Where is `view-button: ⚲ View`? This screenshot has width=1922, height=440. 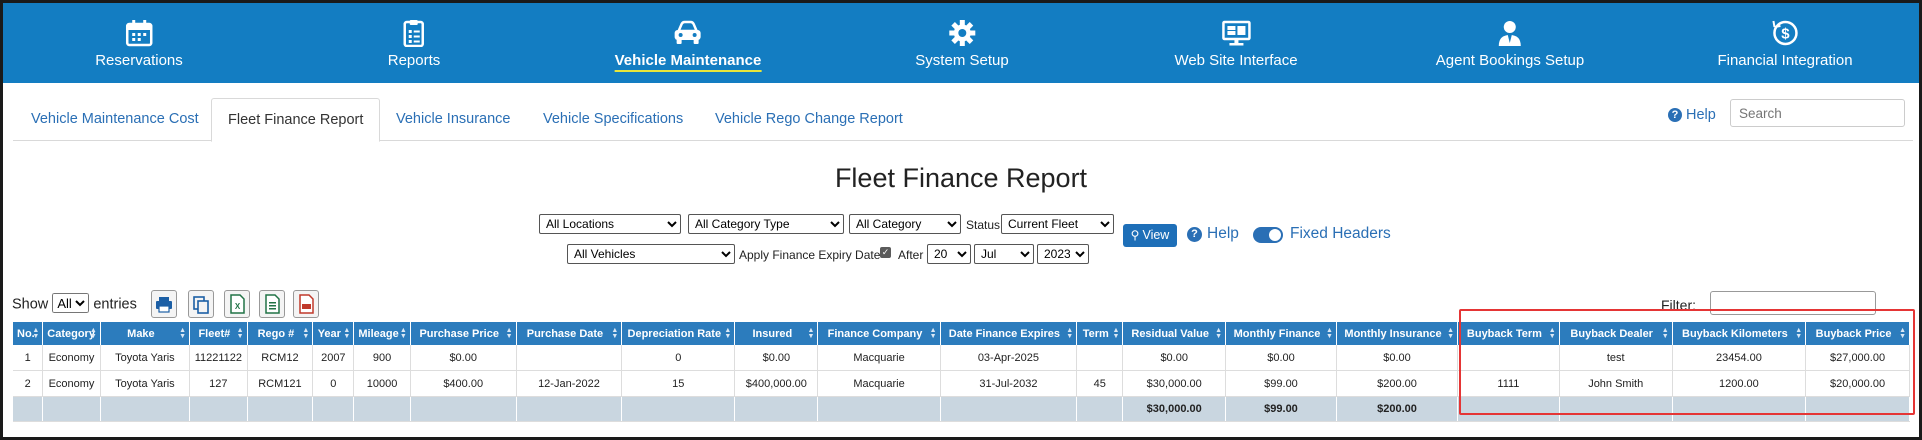 view-button: ⚲ View is located at coordinates (1150, 235).